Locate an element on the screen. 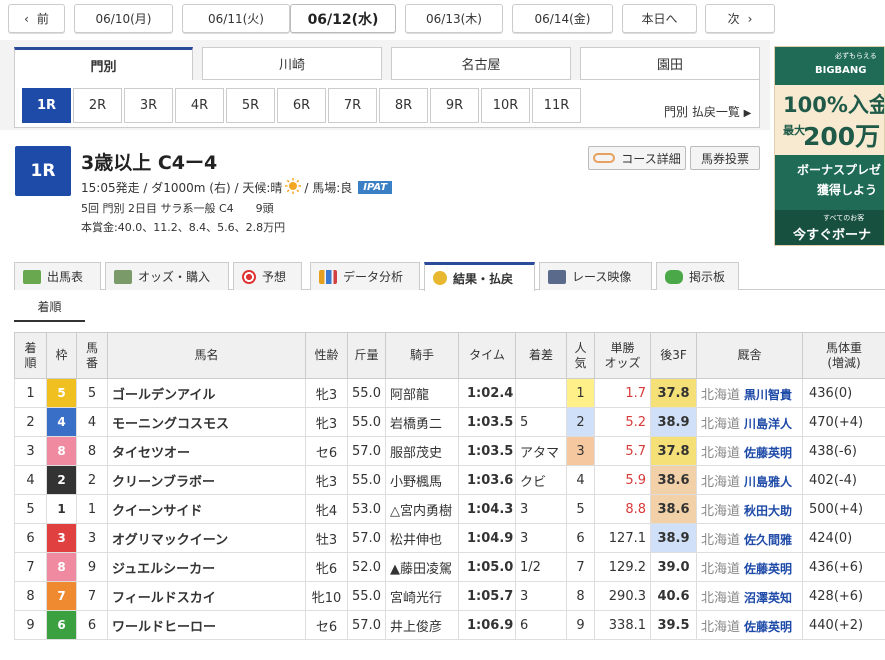  race-button: 7R is located at coordinates (352, 105).